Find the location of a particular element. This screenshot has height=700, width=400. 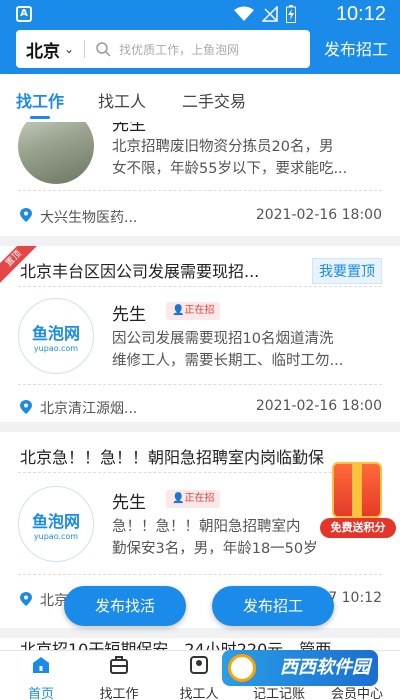

gift-label: 免费送积分 is located at coordinates (358, 528).